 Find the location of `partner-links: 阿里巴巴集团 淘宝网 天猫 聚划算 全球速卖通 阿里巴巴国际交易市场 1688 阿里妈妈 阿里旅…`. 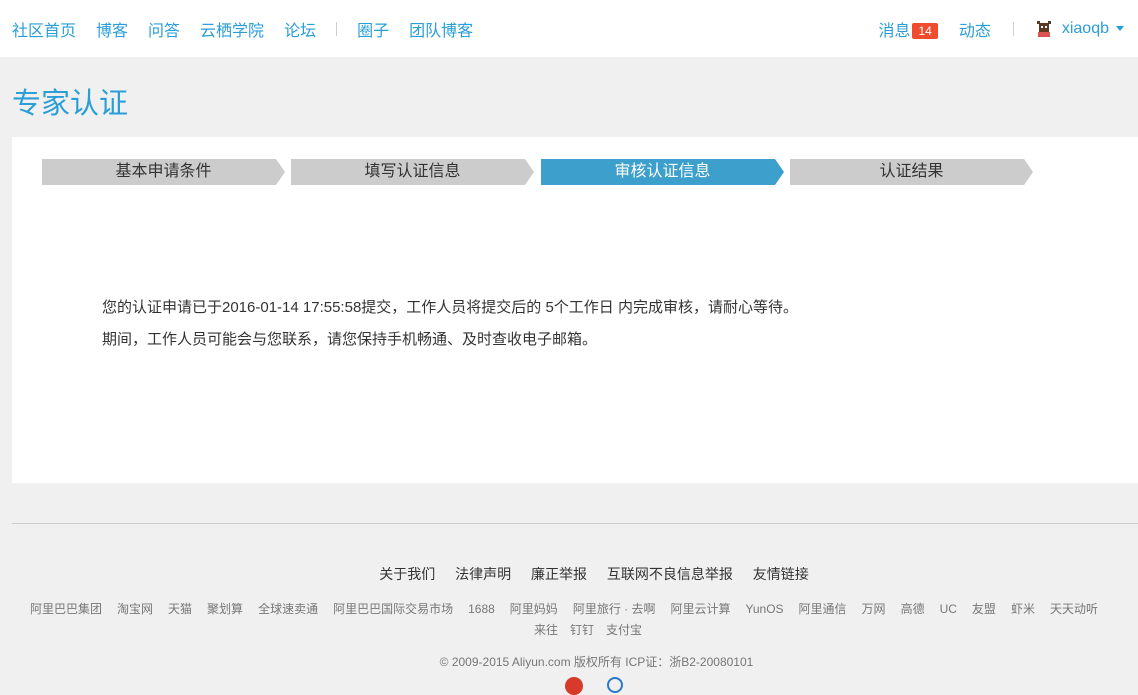

partner-links: 阿里巴巴集团 淘宝网 天猫 聚划算 全球速卖通 阿里巴巴国际交易市场 1688 阿里妈妈 阿里旅… is located at coordinates (584, 609).